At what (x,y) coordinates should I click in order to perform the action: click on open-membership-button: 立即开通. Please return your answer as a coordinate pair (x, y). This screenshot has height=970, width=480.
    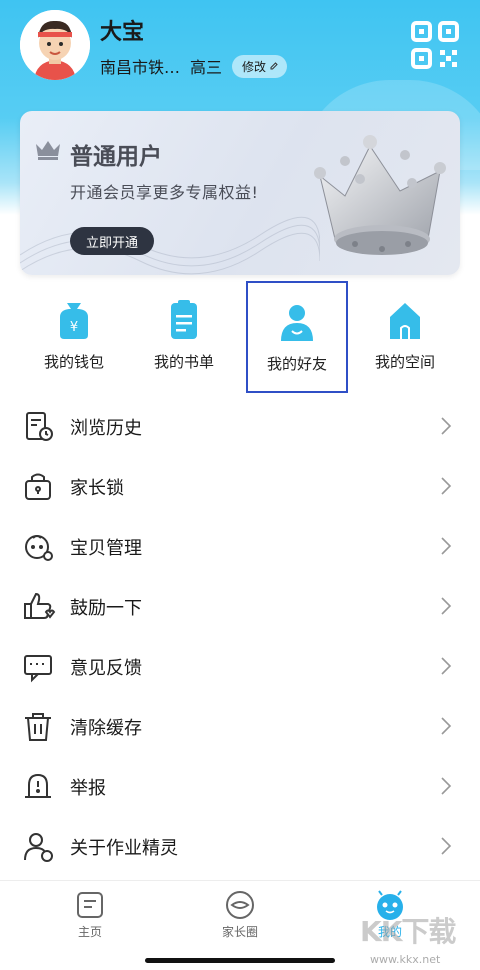
    Looking at the image, I should click on (112, 241).